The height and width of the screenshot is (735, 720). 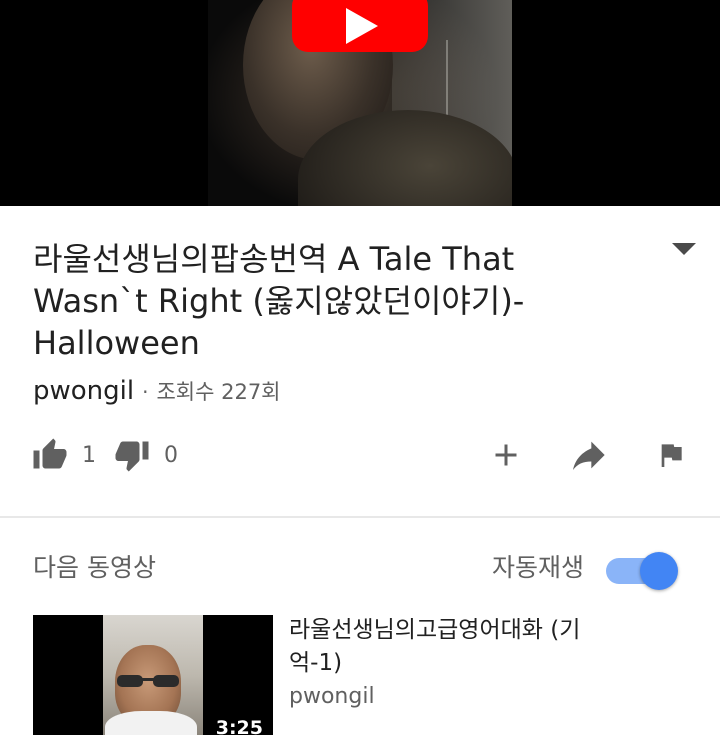 What do you see at coordinates (360, 455) in the screenshot?
I see `action-bar: 1 0` at bounding box center [360, 455].